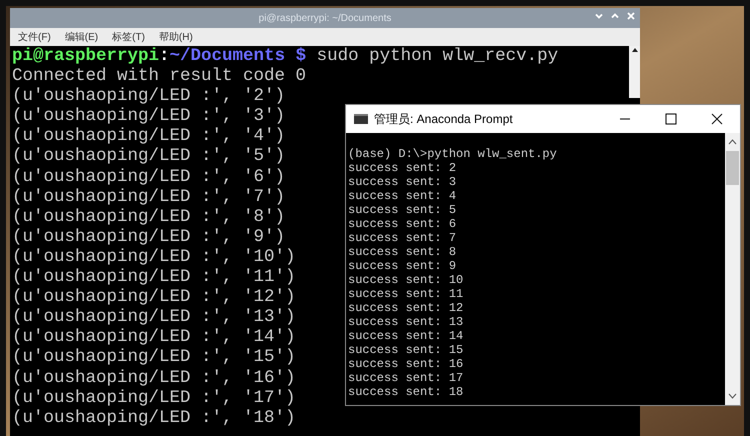 The width and height of the screenshot is (750, 436). I want to click on console-line: success sent: 6, so click(402, 224).